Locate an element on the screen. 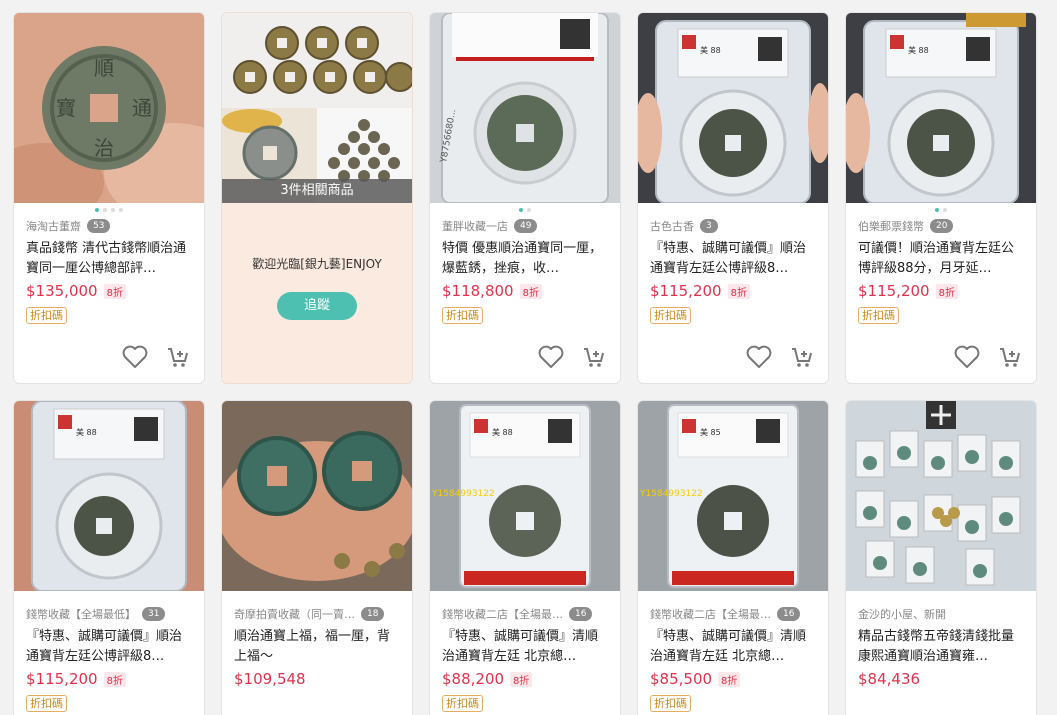  svg-text: 通 is located at coordinates (142, 108).